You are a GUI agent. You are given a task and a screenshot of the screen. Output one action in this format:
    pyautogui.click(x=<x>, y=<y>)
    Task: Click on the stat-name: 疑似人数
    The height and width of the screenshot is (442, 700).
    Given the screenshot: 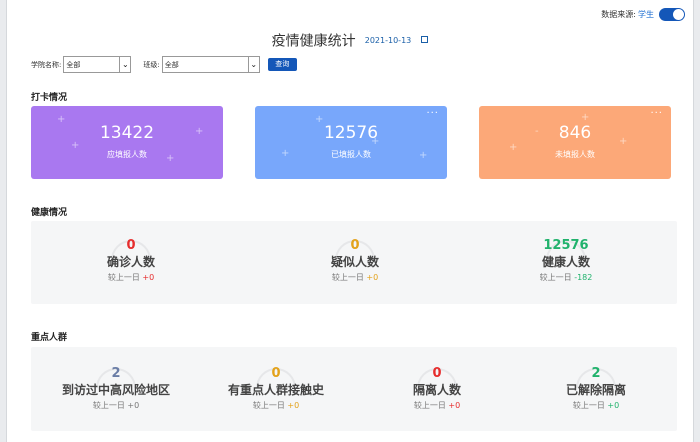 What is the action you would take?
    pyautogui.click(x=354, y=262)
    